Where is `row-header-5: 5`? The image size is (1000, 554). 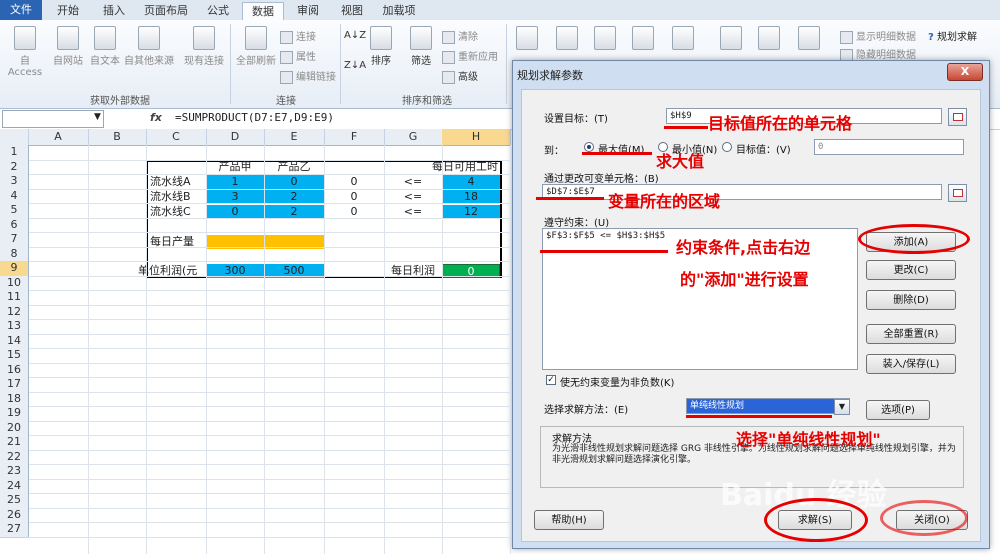
row-header-5: 5 is located at coordinates (14, 211).